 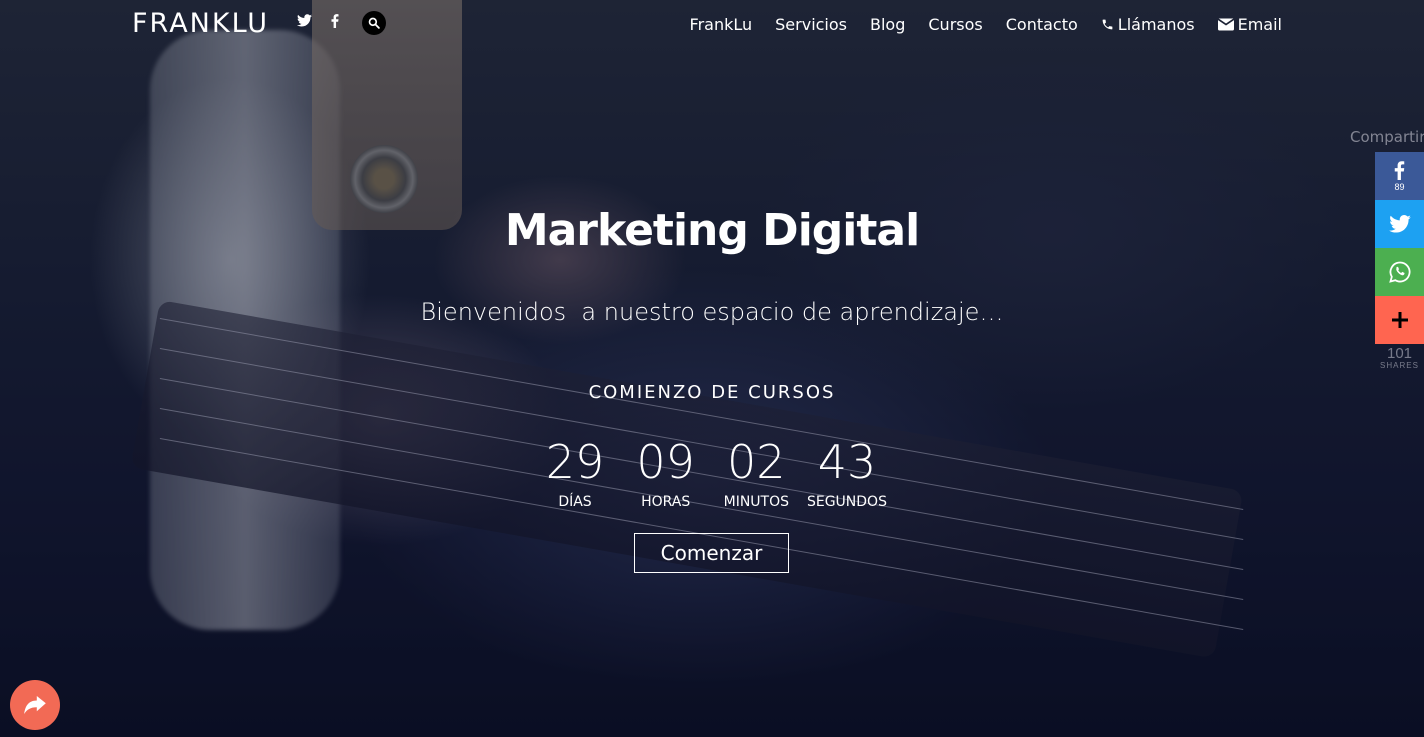 What do you see at coordinates (712, 230) in the screenshot?
I see `hero-title: Marketing Digital` at bounding box center [712, 230].